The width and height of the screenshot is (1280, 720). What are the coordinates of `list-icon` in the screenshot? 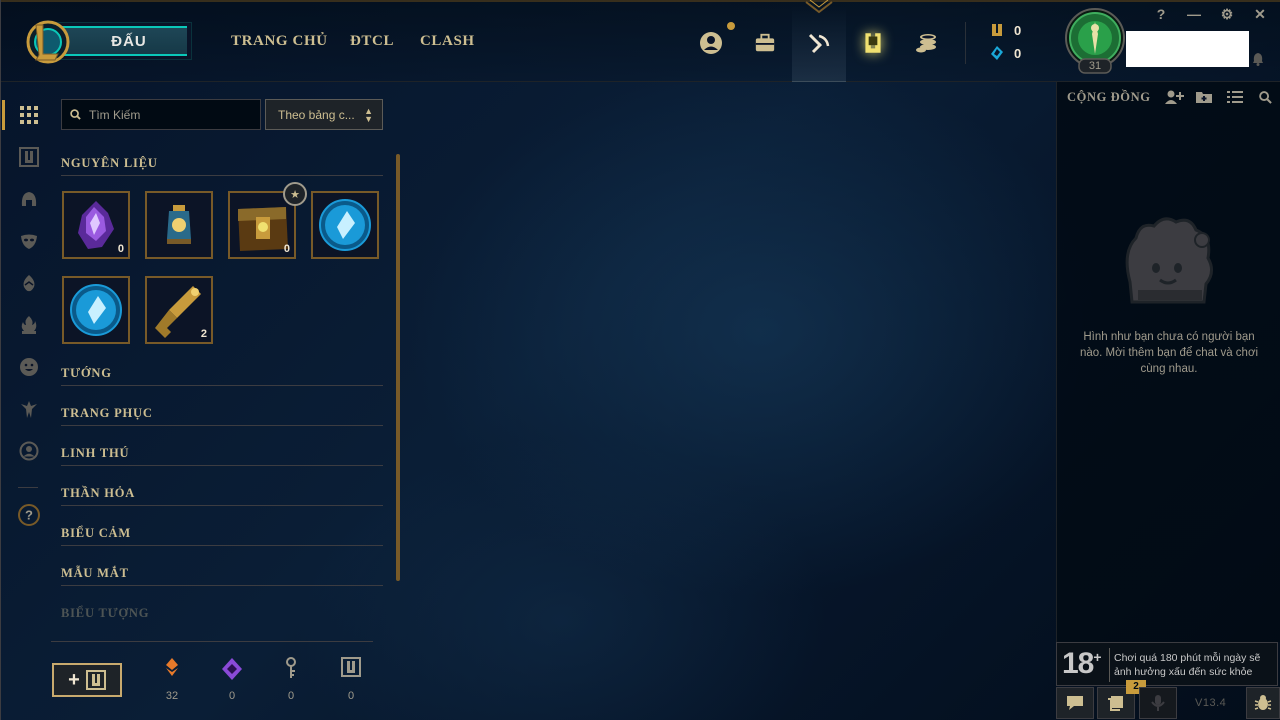 It's located at (1235, 97).